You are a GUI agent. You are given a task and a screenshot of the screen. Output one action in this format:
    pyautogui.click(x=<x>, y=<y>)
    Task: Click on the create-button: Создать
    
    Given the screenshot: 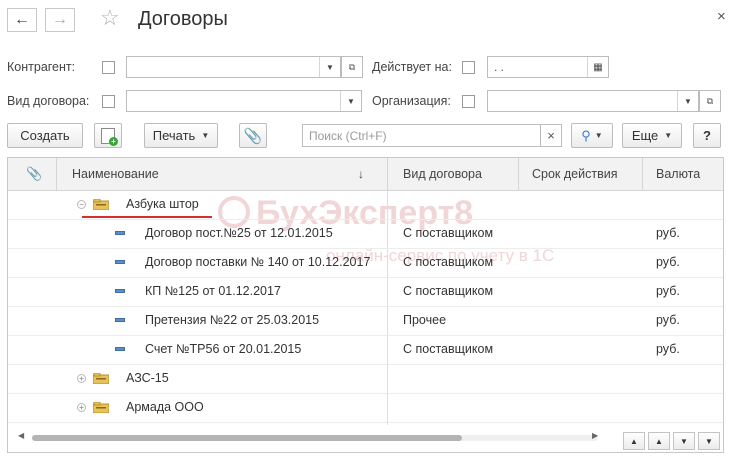 What is the action you would take?
    pyautogui.click(x=45, y=135)
    